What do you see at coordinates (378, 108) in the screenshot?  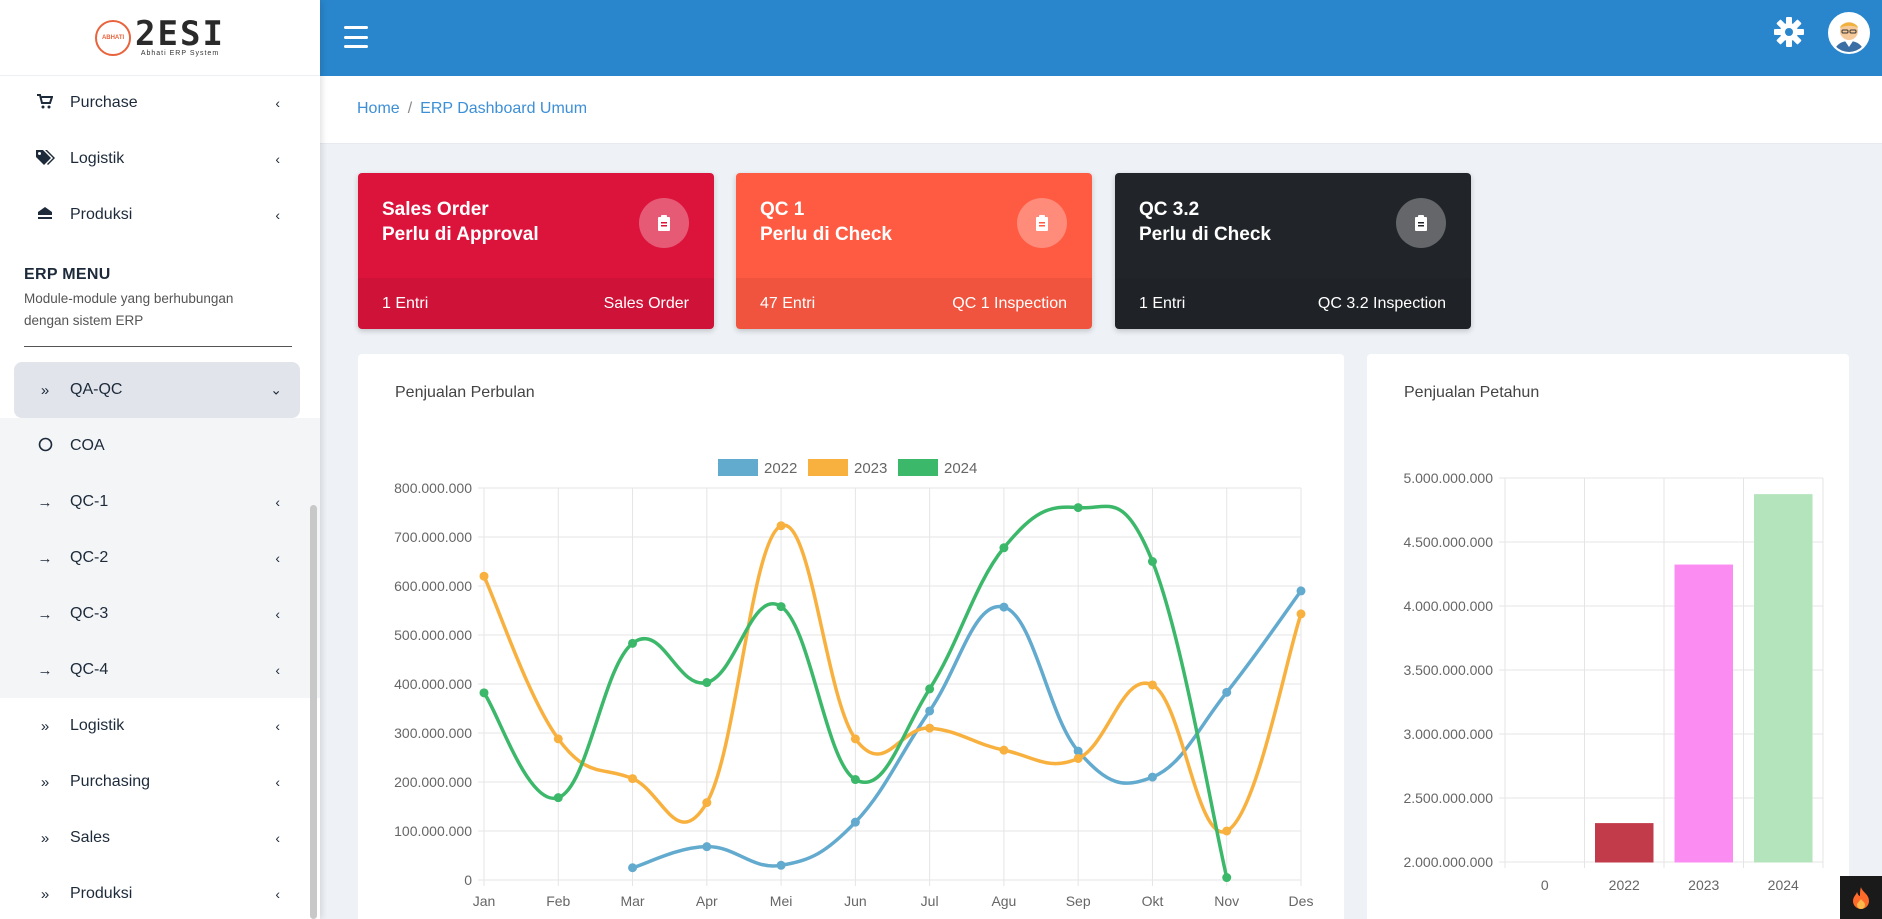 I see `breadcrumb-home: Home` at bounding box center [378, 108].